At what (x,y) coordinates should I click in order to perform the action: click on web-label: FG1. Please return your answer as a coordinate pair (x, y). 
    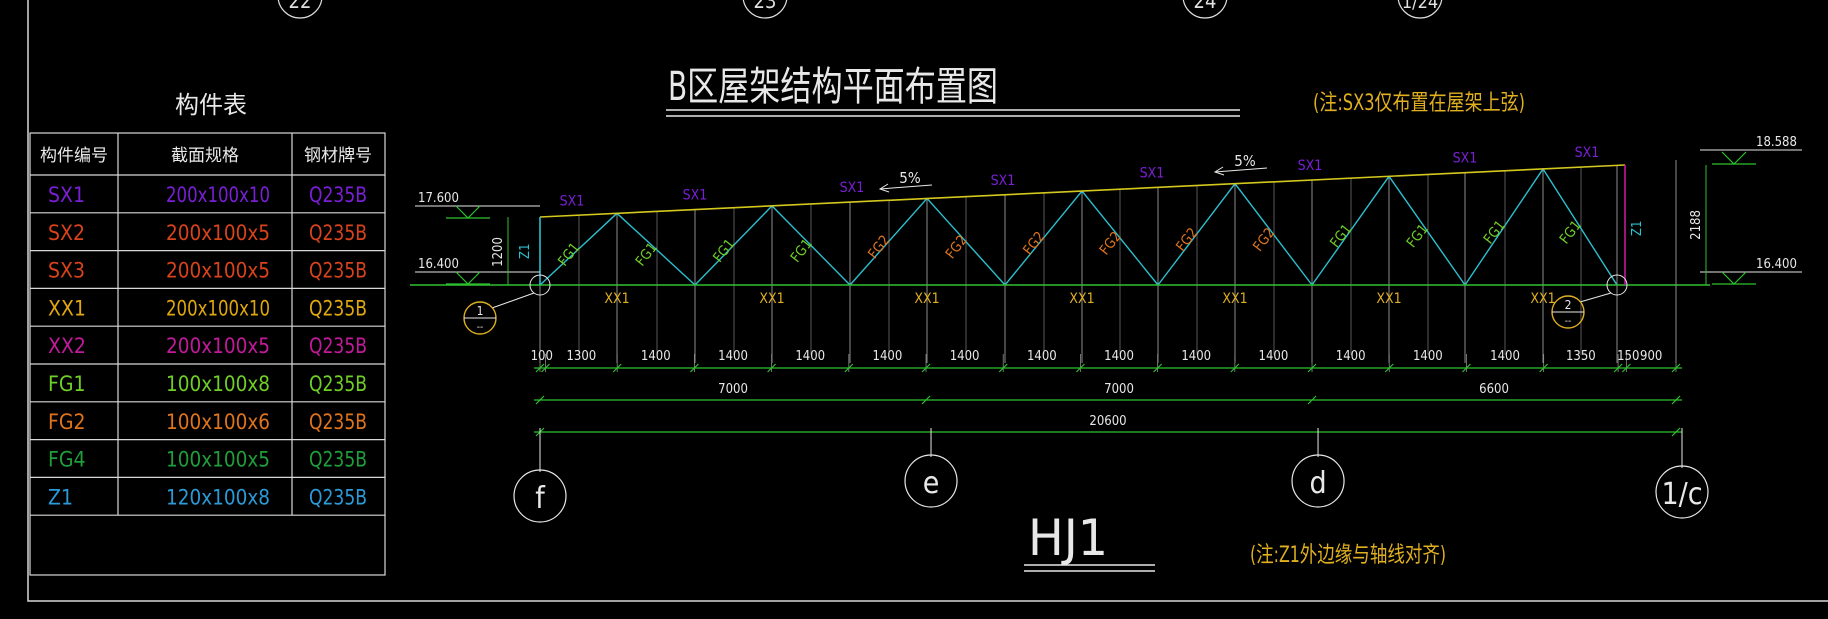
    Looking at the image, I should click on (802, 251).